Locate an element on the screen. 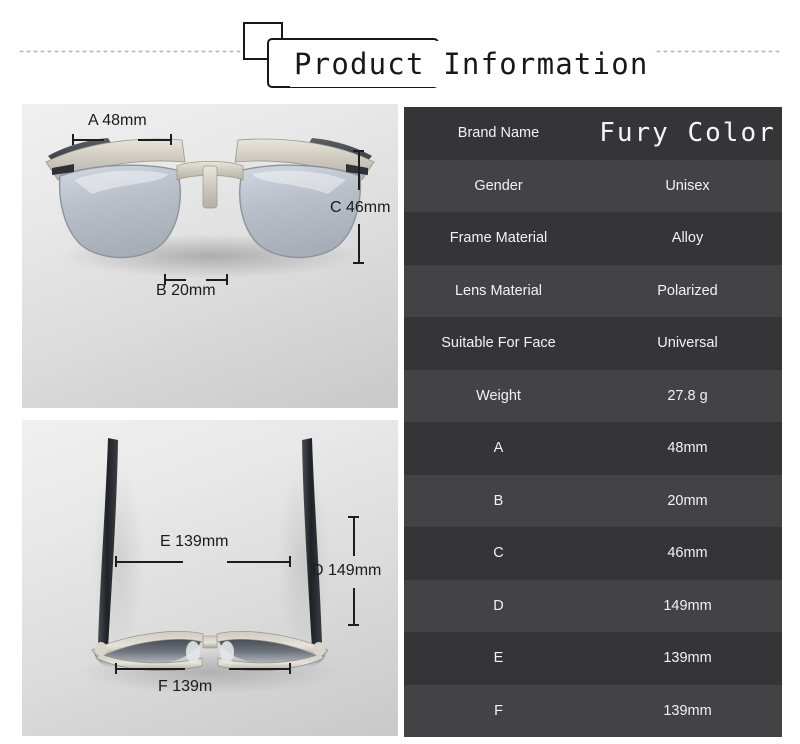 The image size is (800, 744). spec-key: D is located at coordinates (498, 605).